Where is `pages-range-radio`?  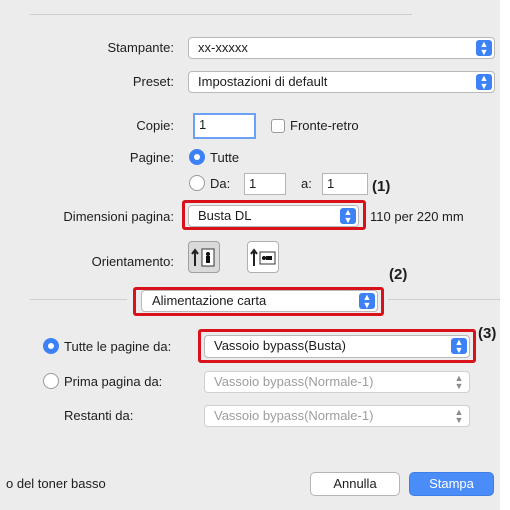 pages-range-radio is located at coordinates (197, 183).